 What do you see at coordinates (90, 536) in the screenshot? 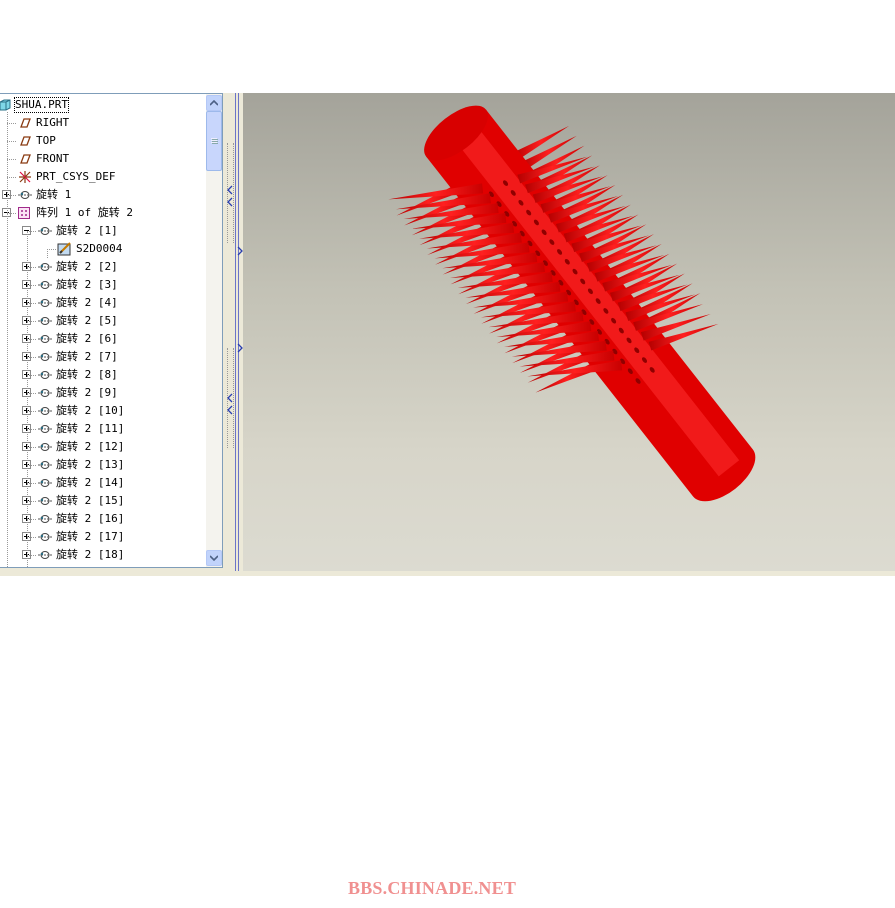
I see `tree-item-label: 旋转 2 [17]` at bounding box center [90, 536].